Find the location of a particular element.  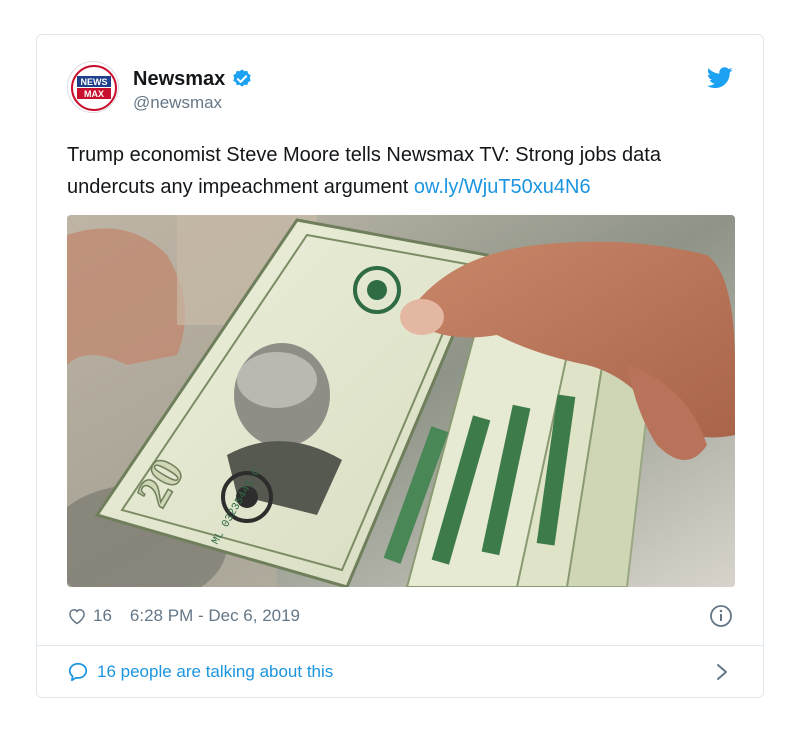

display-name: Newsmax is located at coordinates (179, 79).